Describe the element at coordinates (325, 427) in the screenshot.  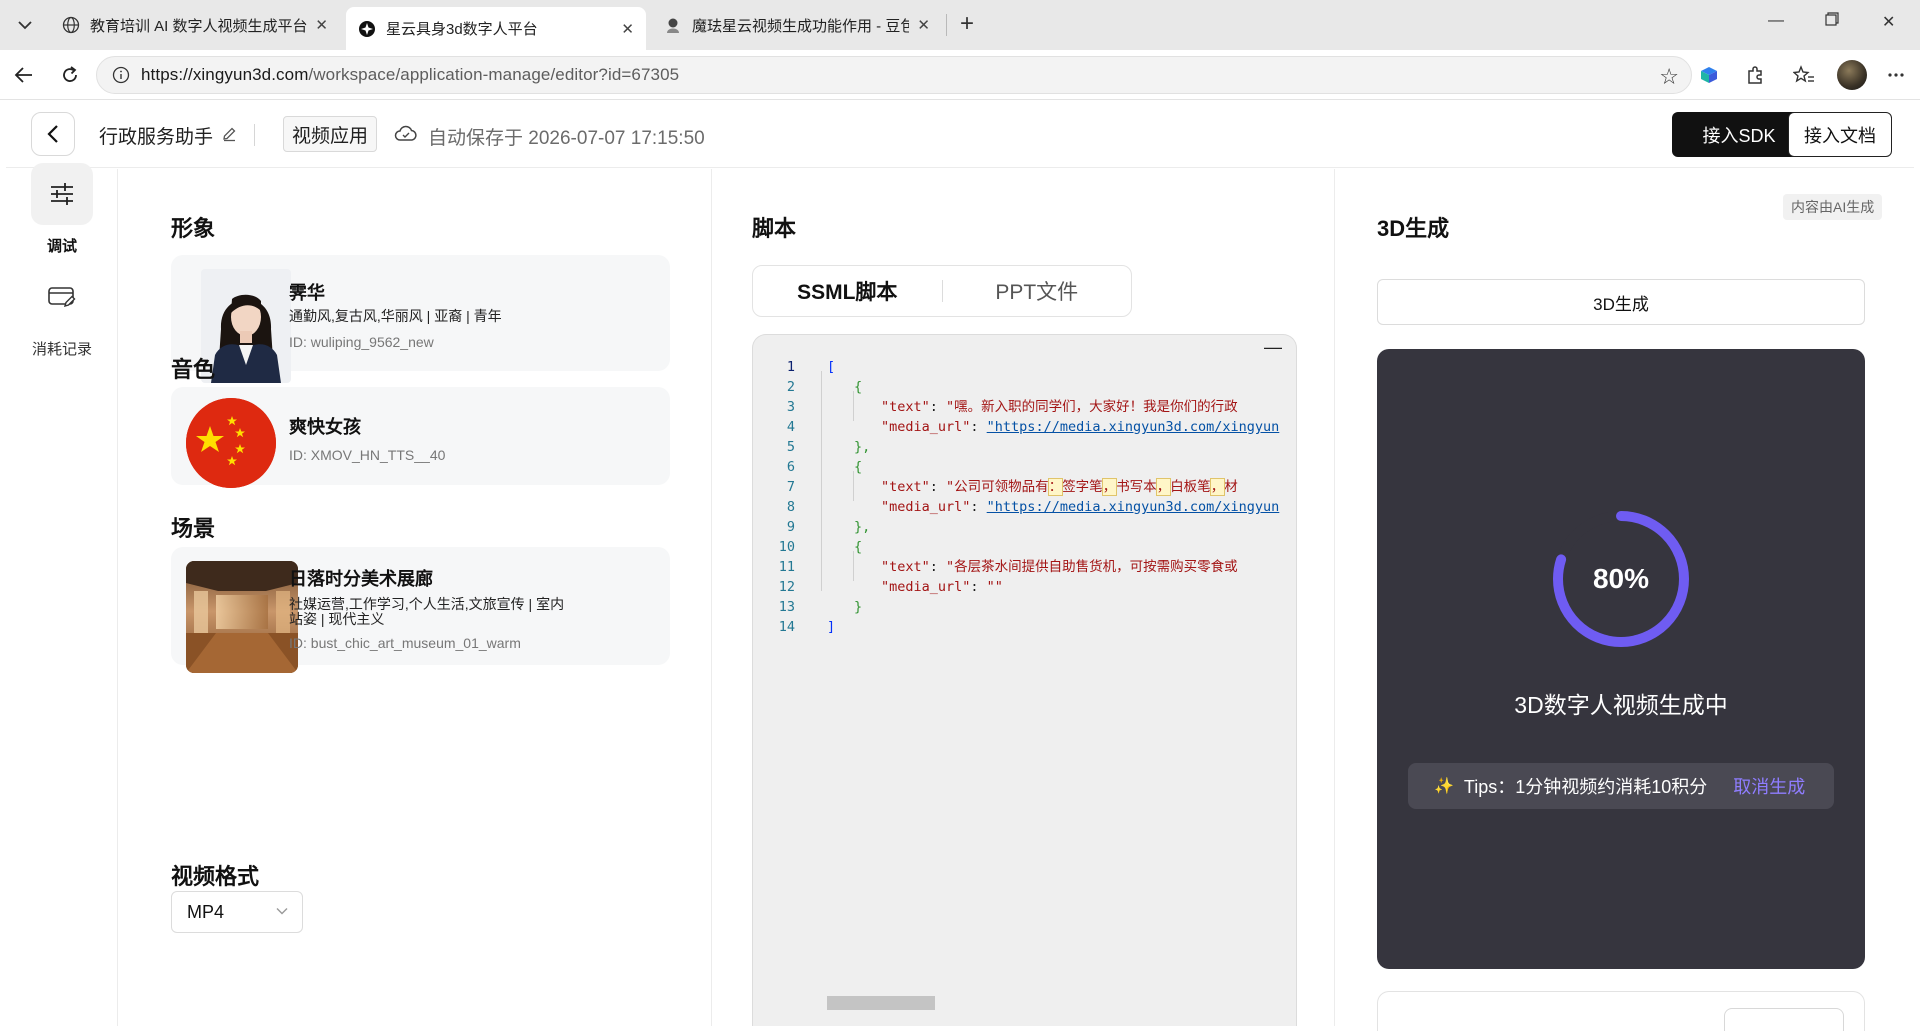
I see `voice-name: 爽快女孩` at that location.